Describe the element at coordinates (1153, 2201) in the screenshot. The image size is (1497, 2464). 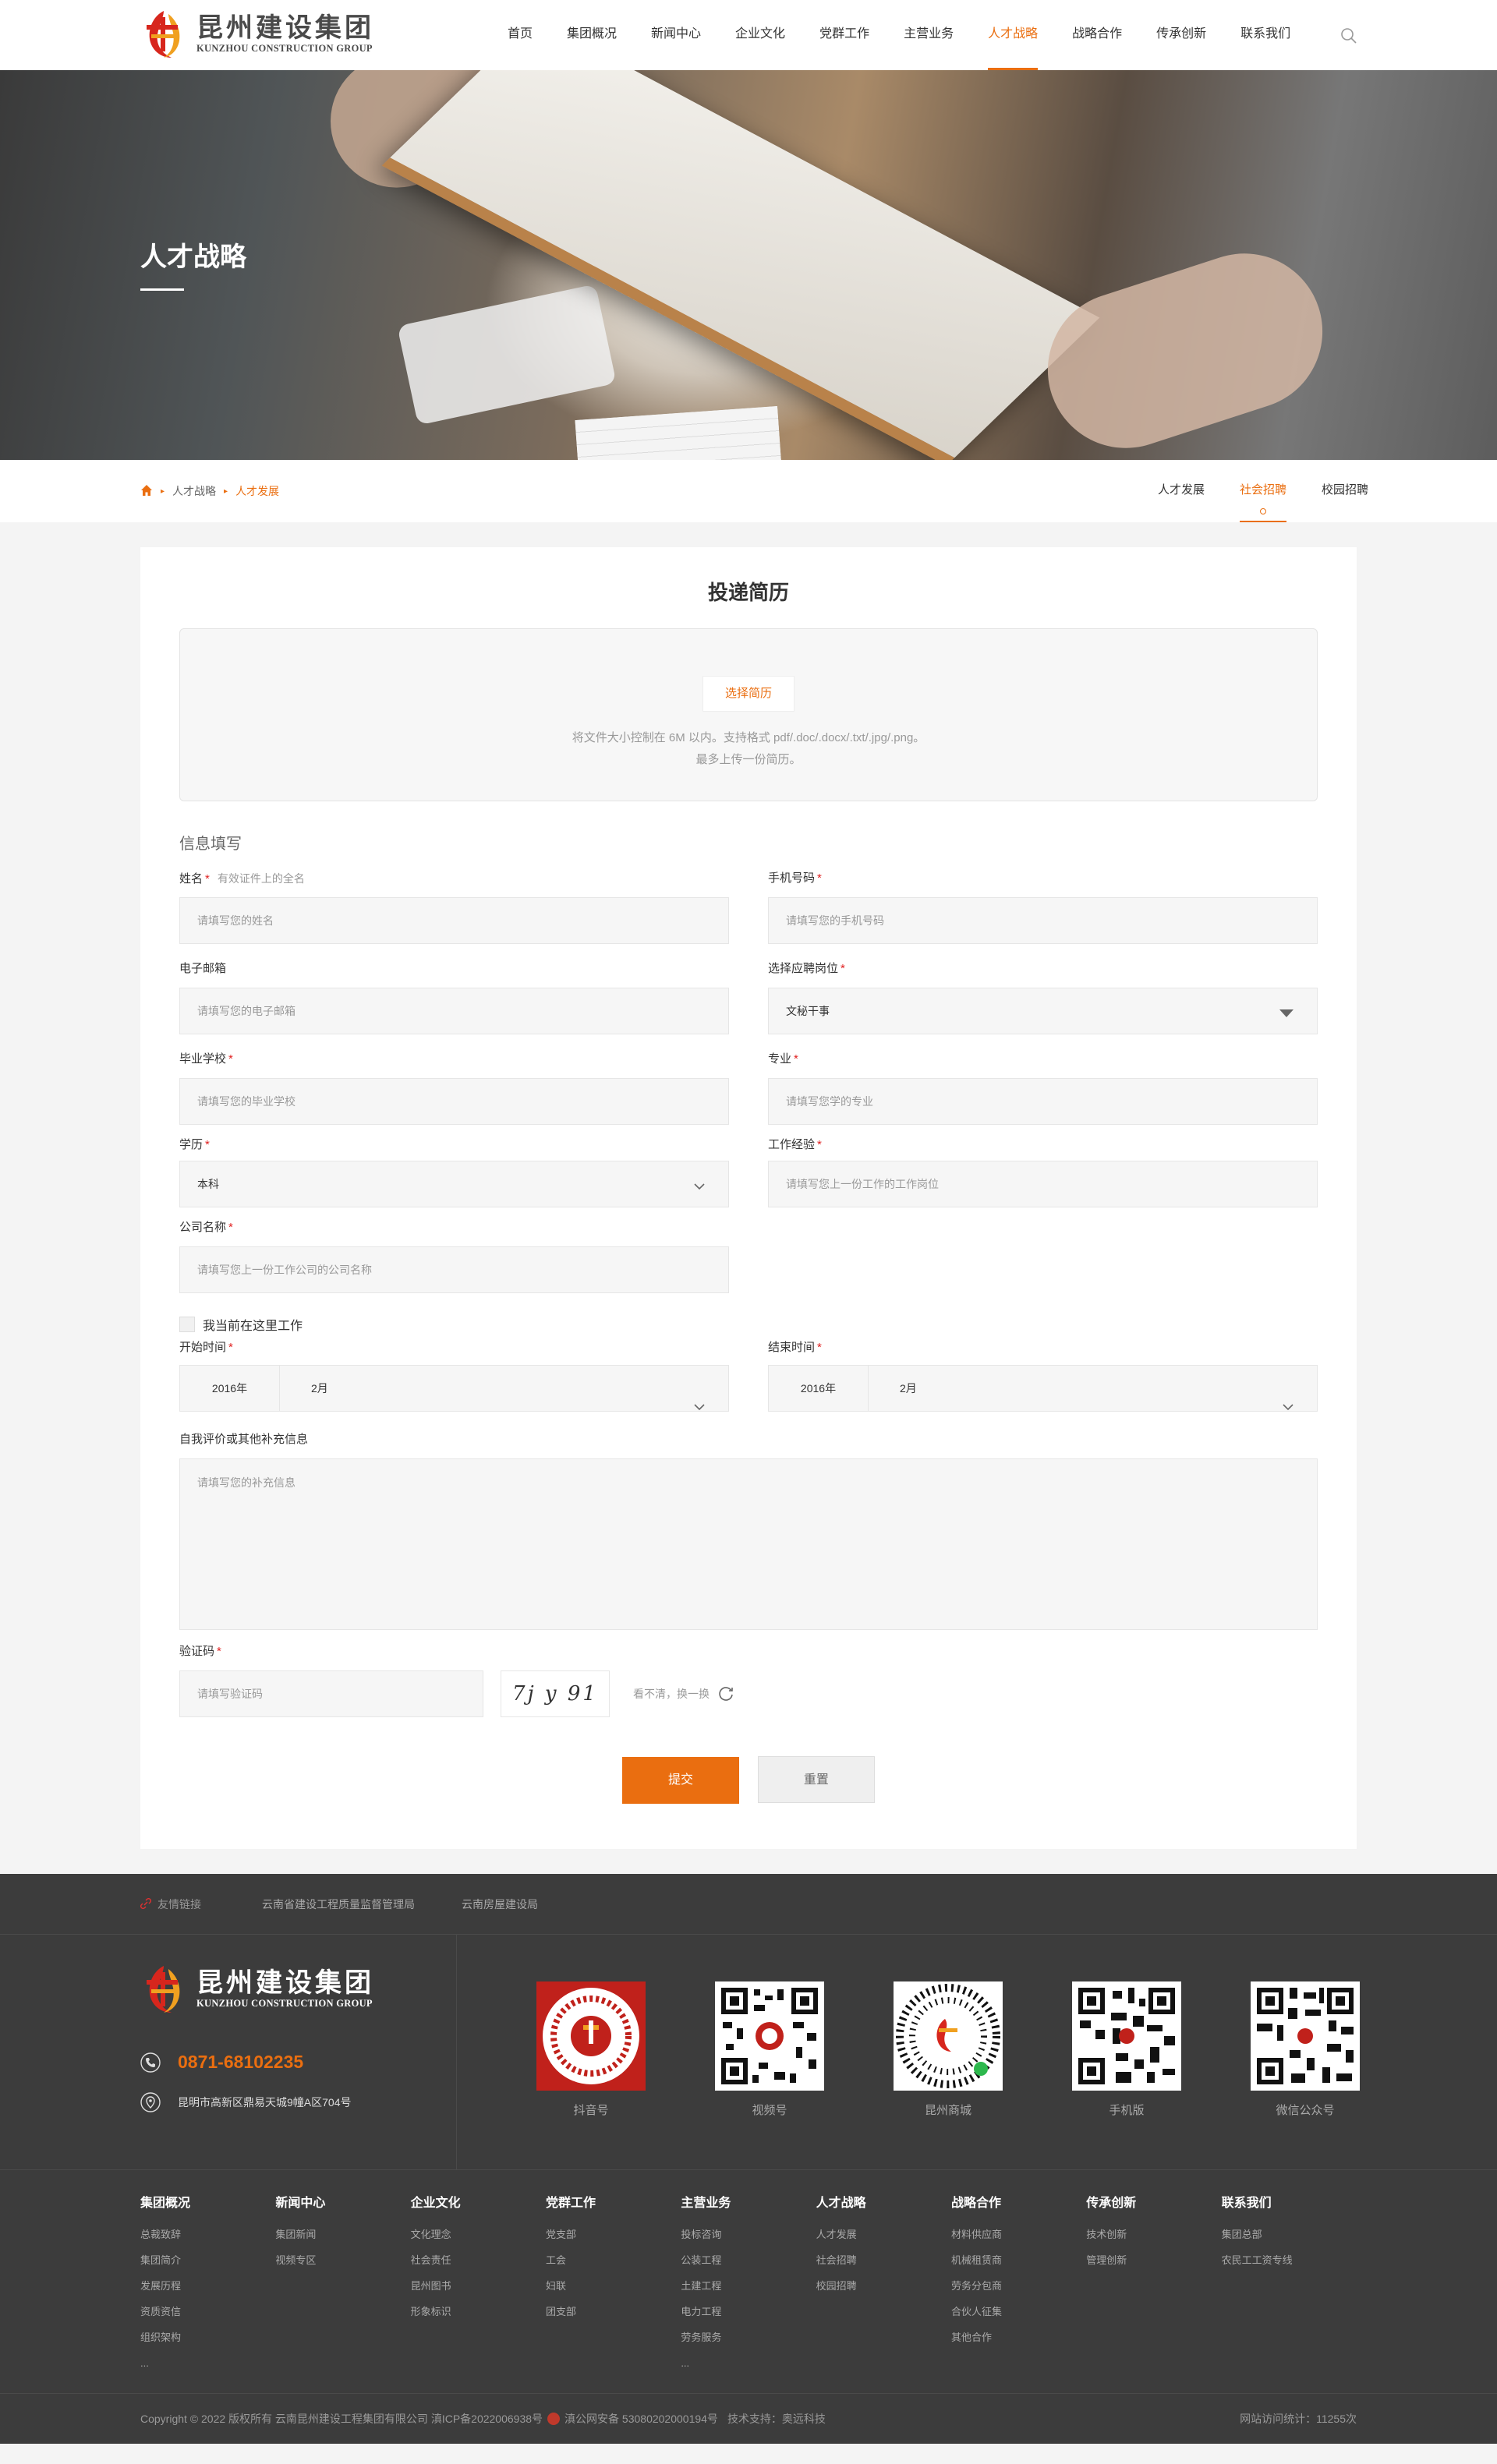
I see `footer-column-title: 传承创新` at that location.